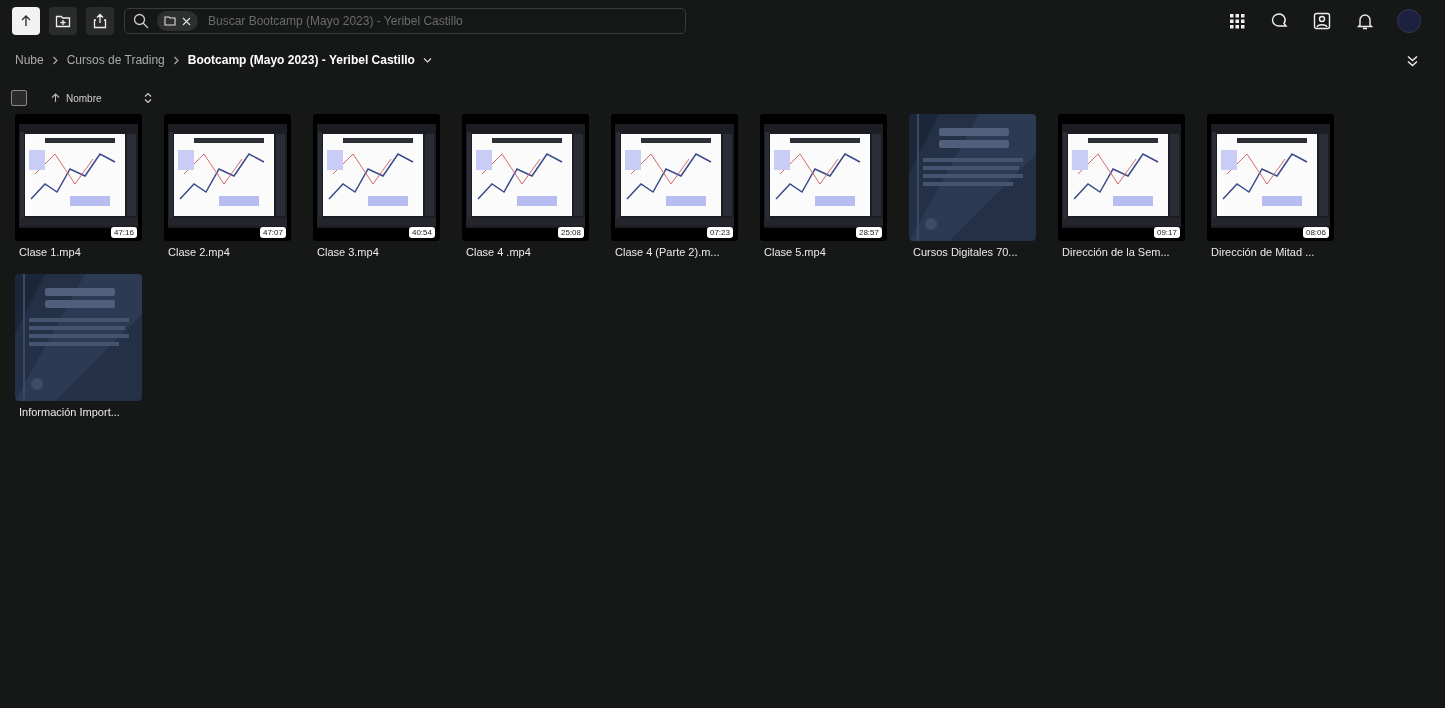  I want to click on share-button, so click(100, 21).